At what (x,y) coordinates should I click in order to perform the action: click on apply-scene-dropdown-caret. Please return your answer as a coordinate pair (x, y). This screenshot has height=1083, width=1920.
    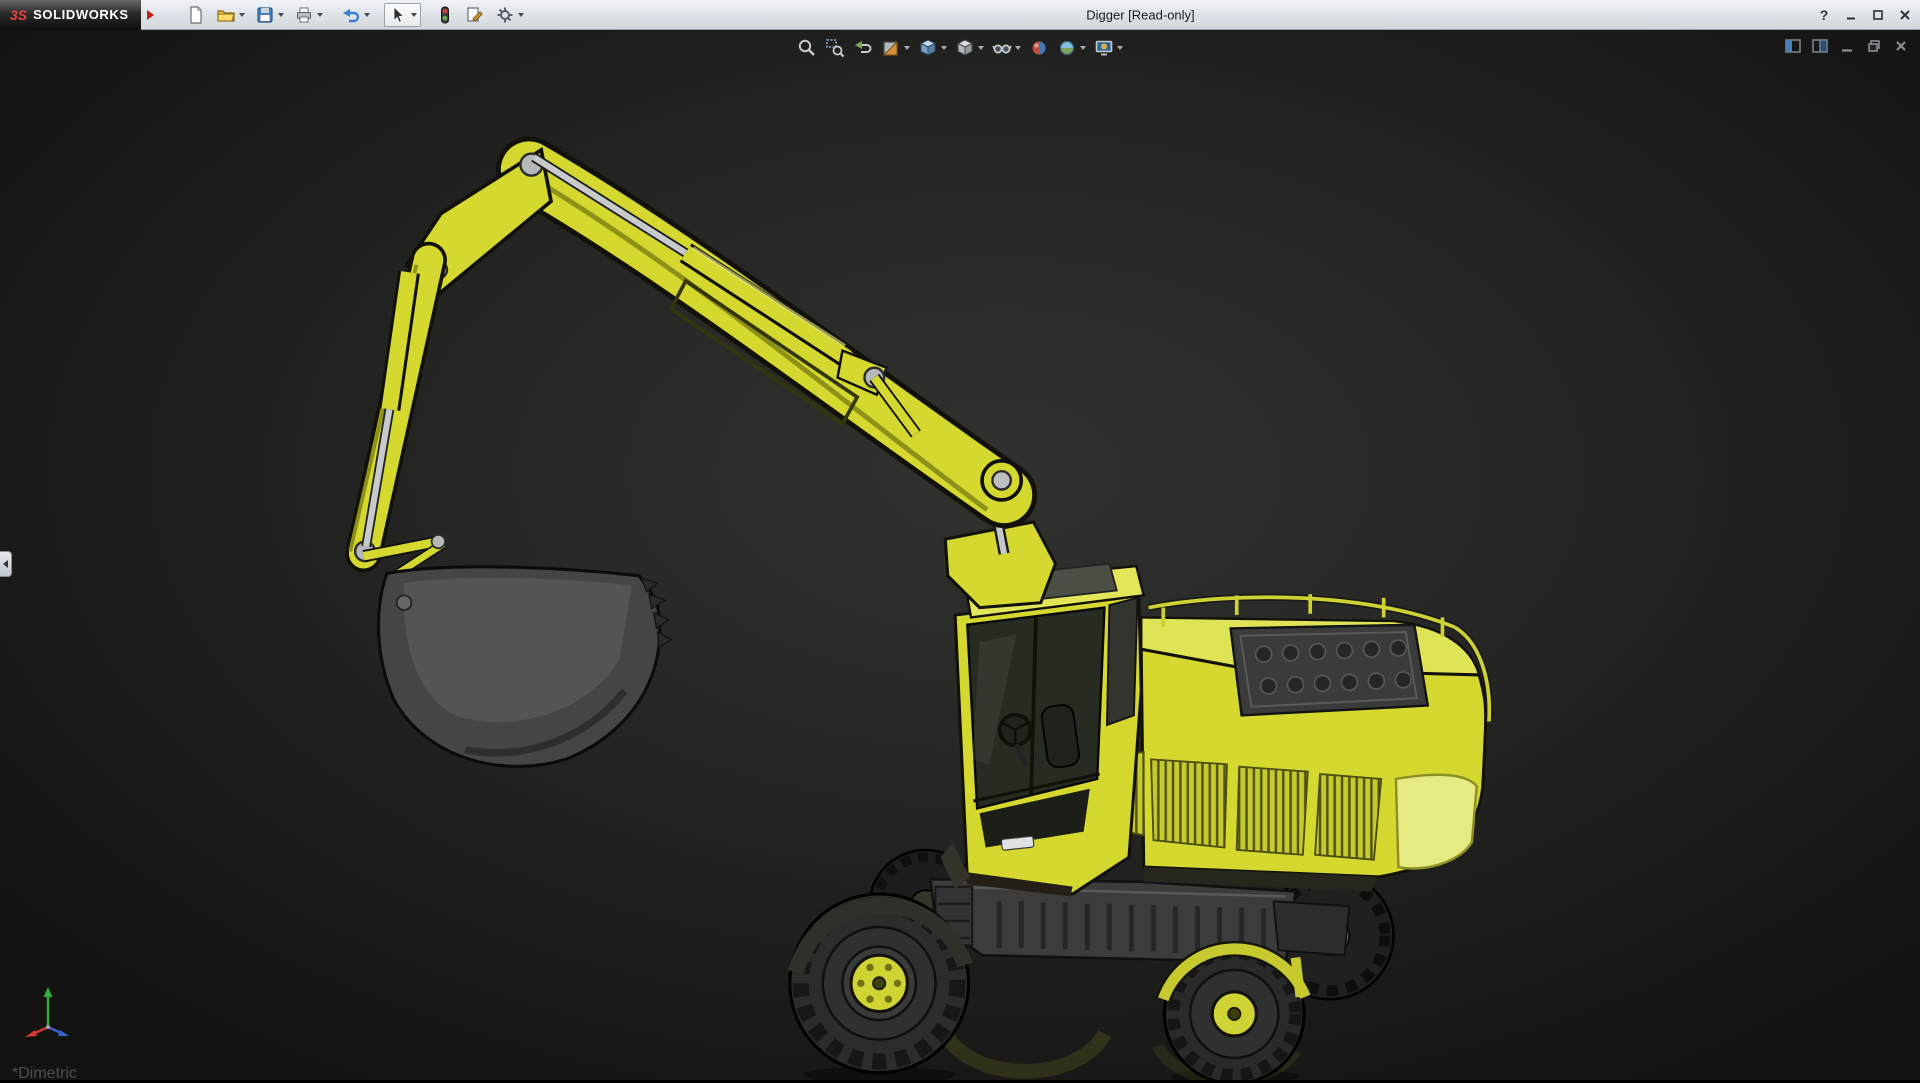
    Looking at the image, I should click on (1083, 48).